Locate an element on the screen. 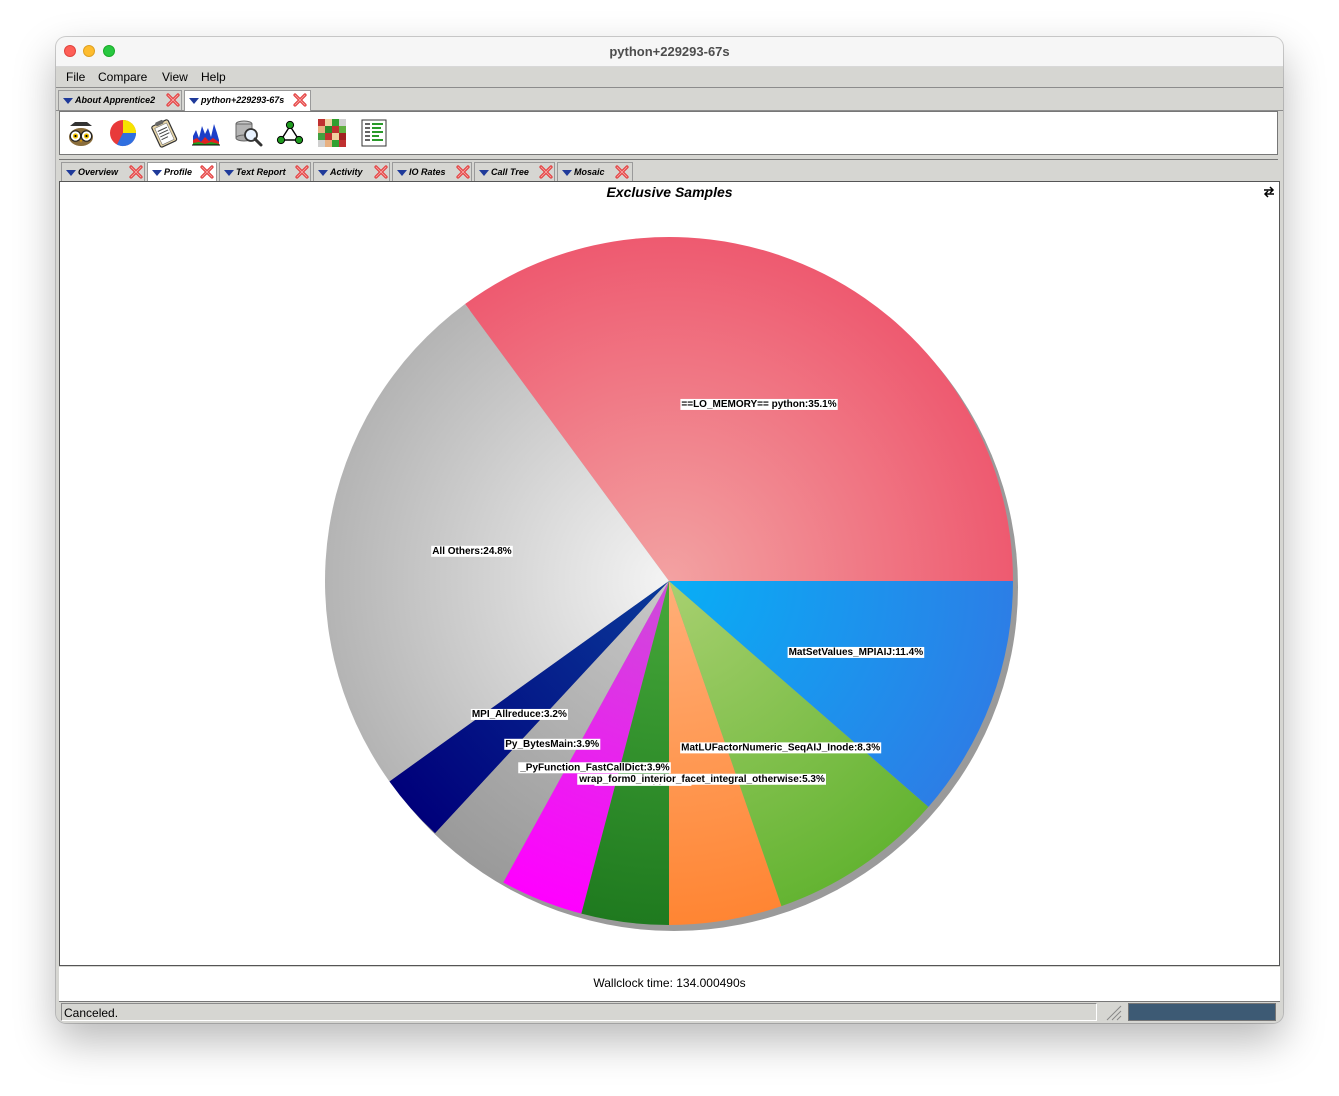  wallclock-bar: Wallclock time: 134.000490s is located at coordinates (669, 984).